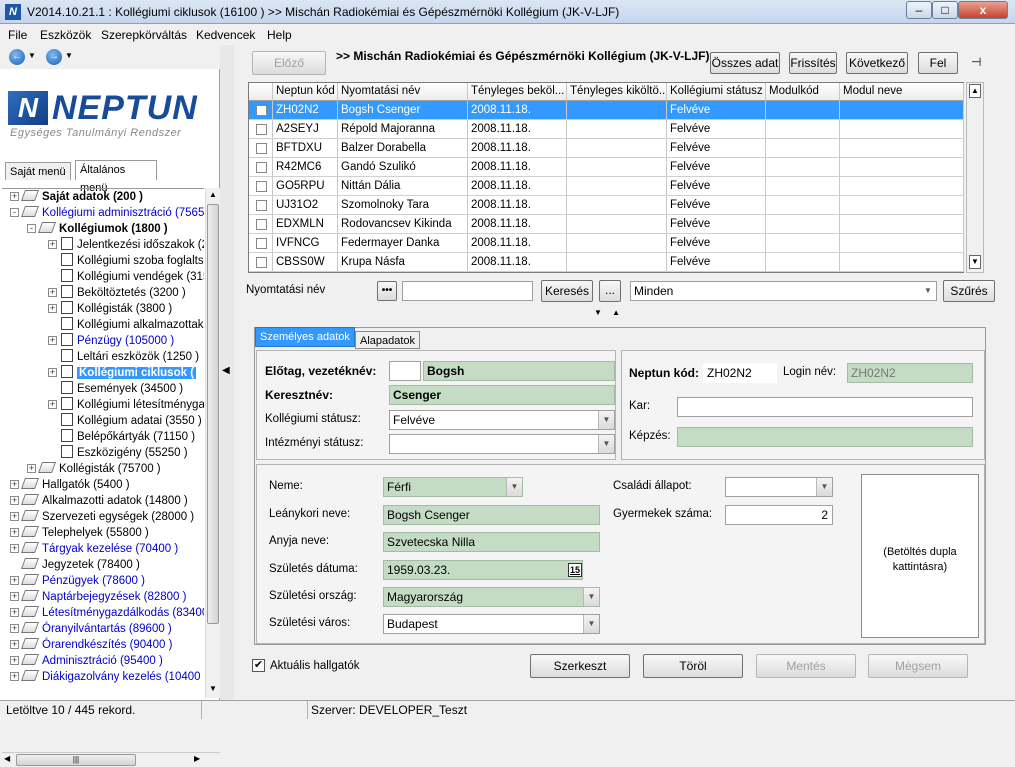 The height and width of the screenshot is (767, 1015). I want to click on menu-role-switch: Szerepkörváltás, so click(144, 35).